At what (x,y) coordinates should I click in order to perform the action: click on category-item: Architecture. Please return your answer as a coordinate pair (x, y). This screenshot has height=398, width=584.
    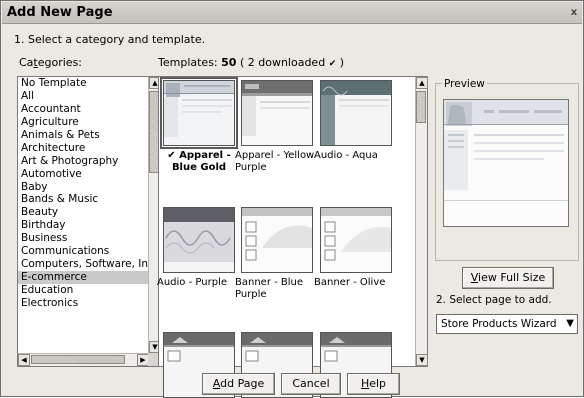
    Looking at the image, I should click on (83, 148).